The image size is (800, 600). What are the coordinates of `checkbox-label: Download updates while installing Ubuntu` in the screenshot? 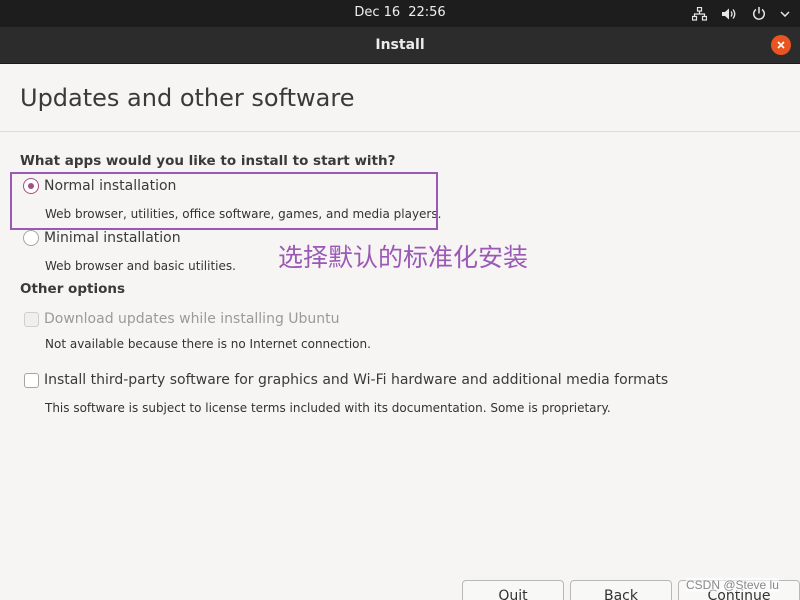 It's located at (192, 319).